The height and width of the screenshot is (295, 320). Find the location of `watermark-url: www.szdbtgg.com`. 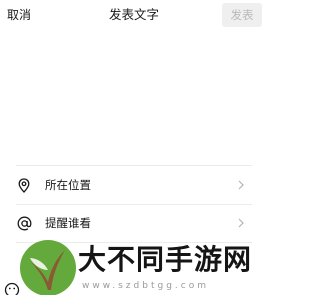

watermark-url: www.szdbtgg.com is located at coordinates (145, 286).